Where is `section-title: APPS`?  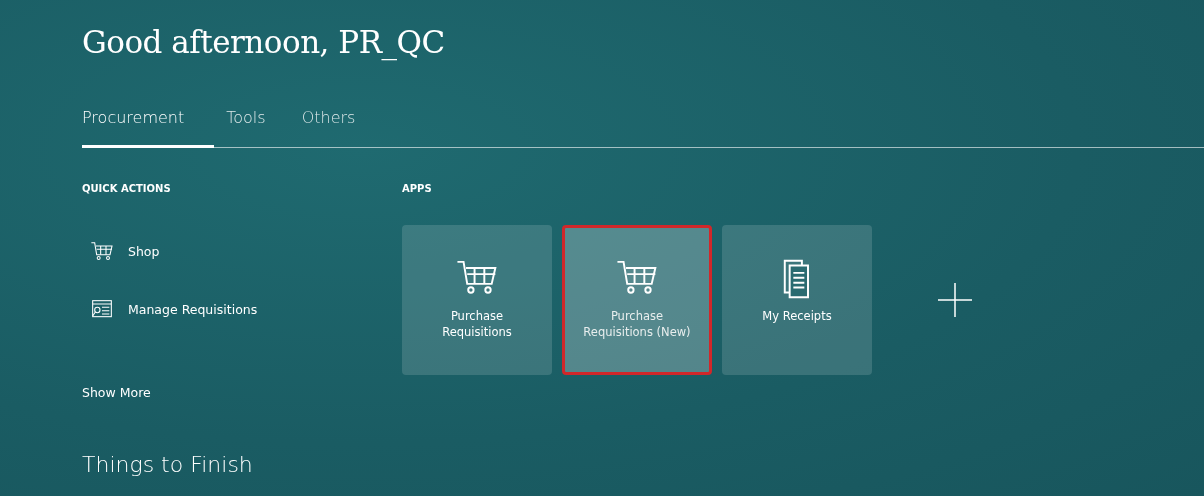
section-title: APPS is located at coordinates (417, 189).